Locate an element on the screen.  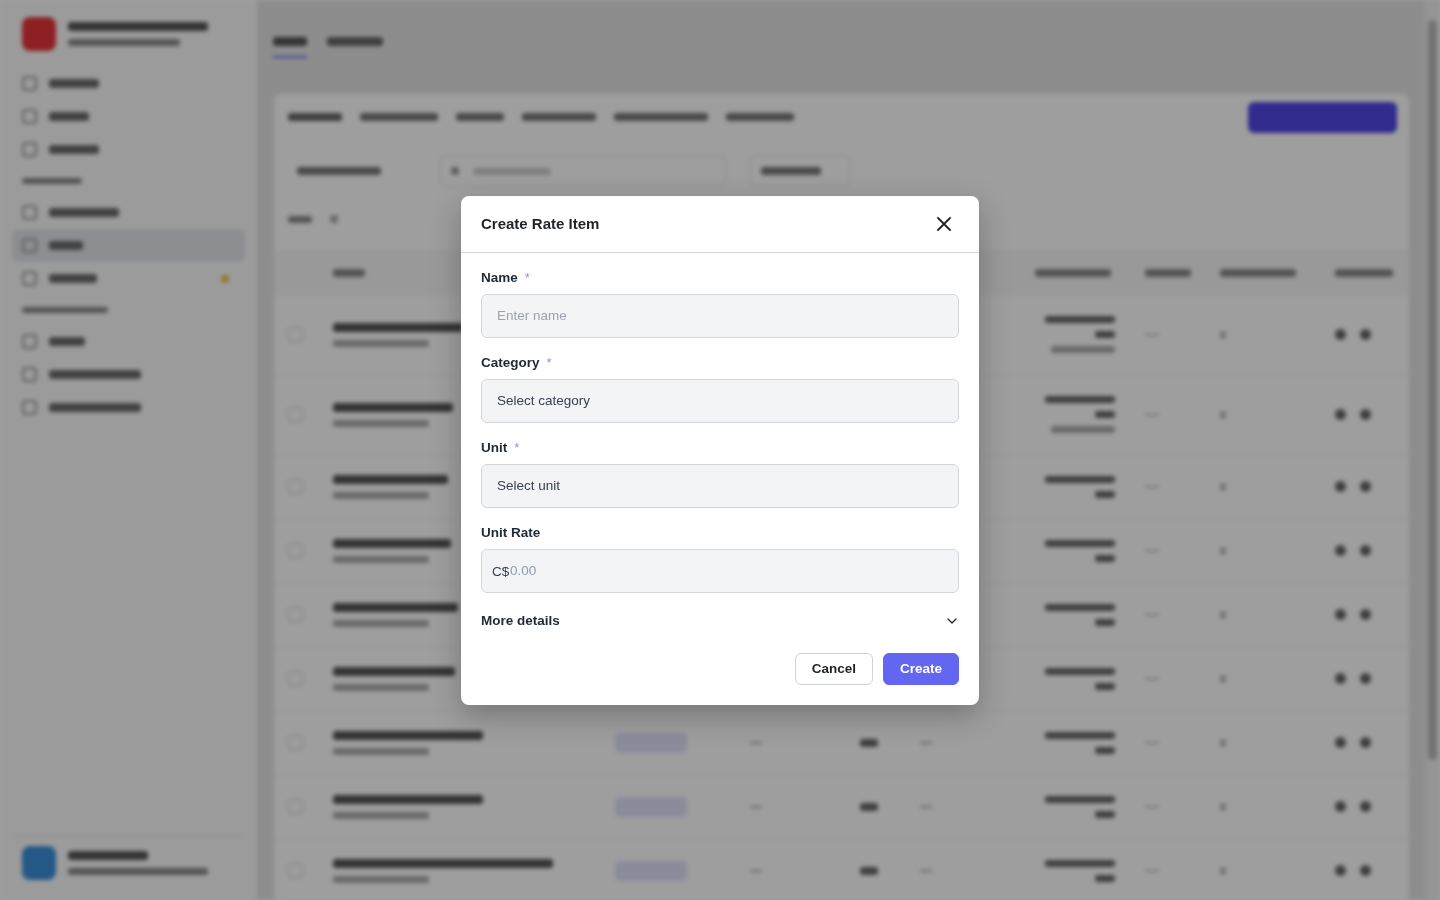
create-button: Create is located at coordinates (920, 668).